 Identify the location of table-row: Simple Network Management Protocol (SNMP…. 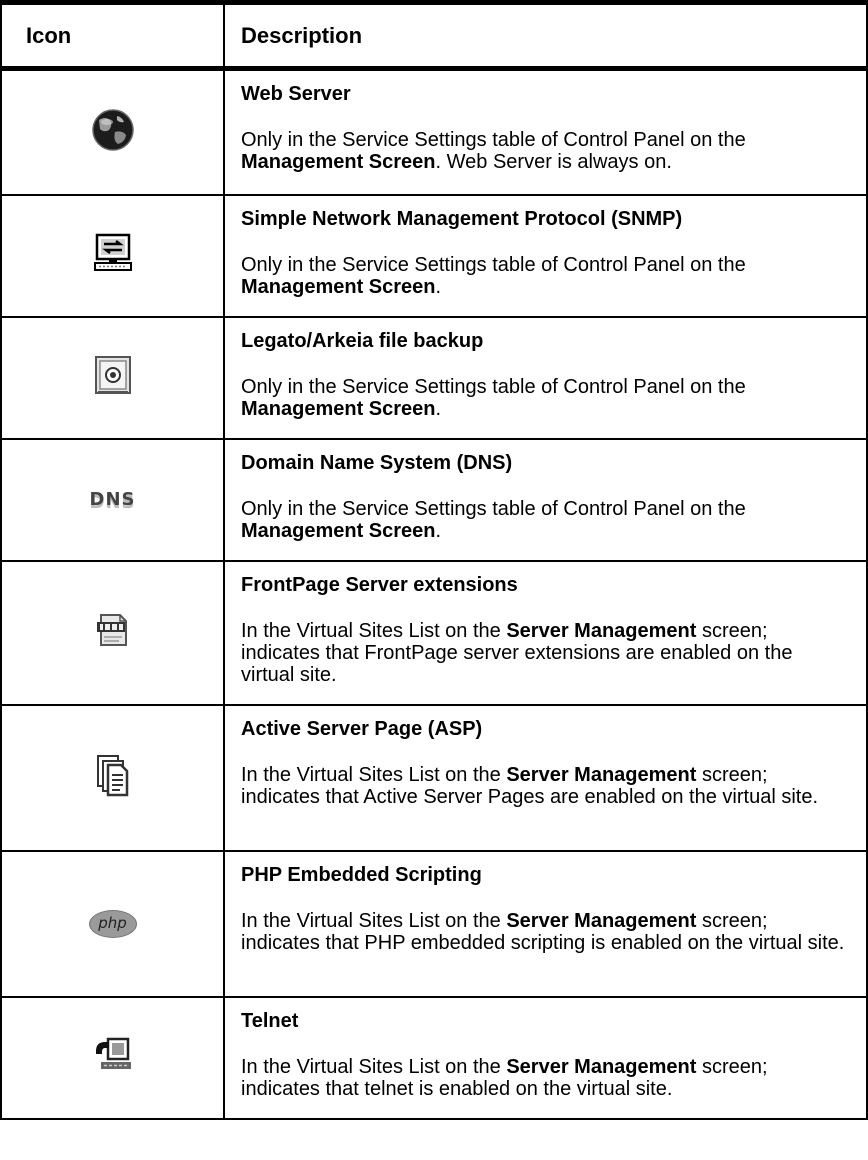
(434, 256).